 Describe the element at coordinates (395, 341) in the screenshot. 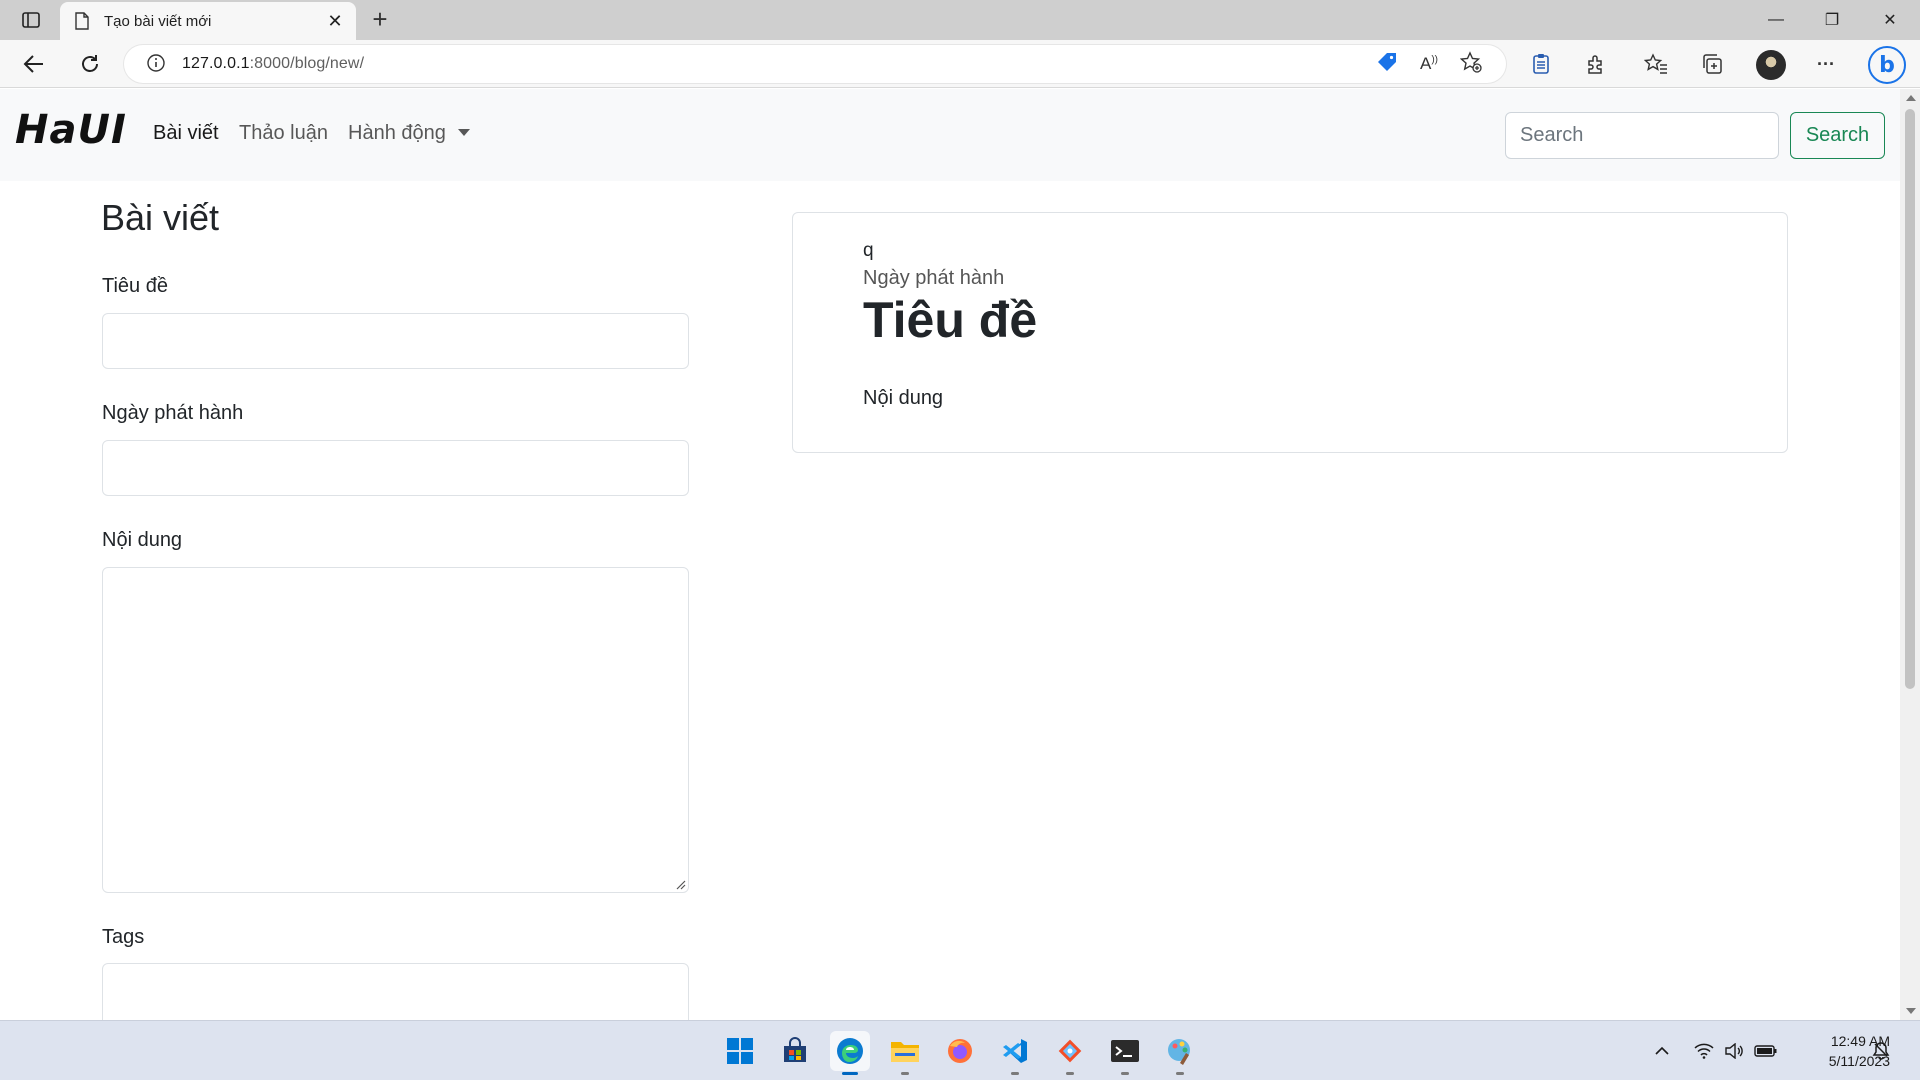

I see `title-input` at that location.